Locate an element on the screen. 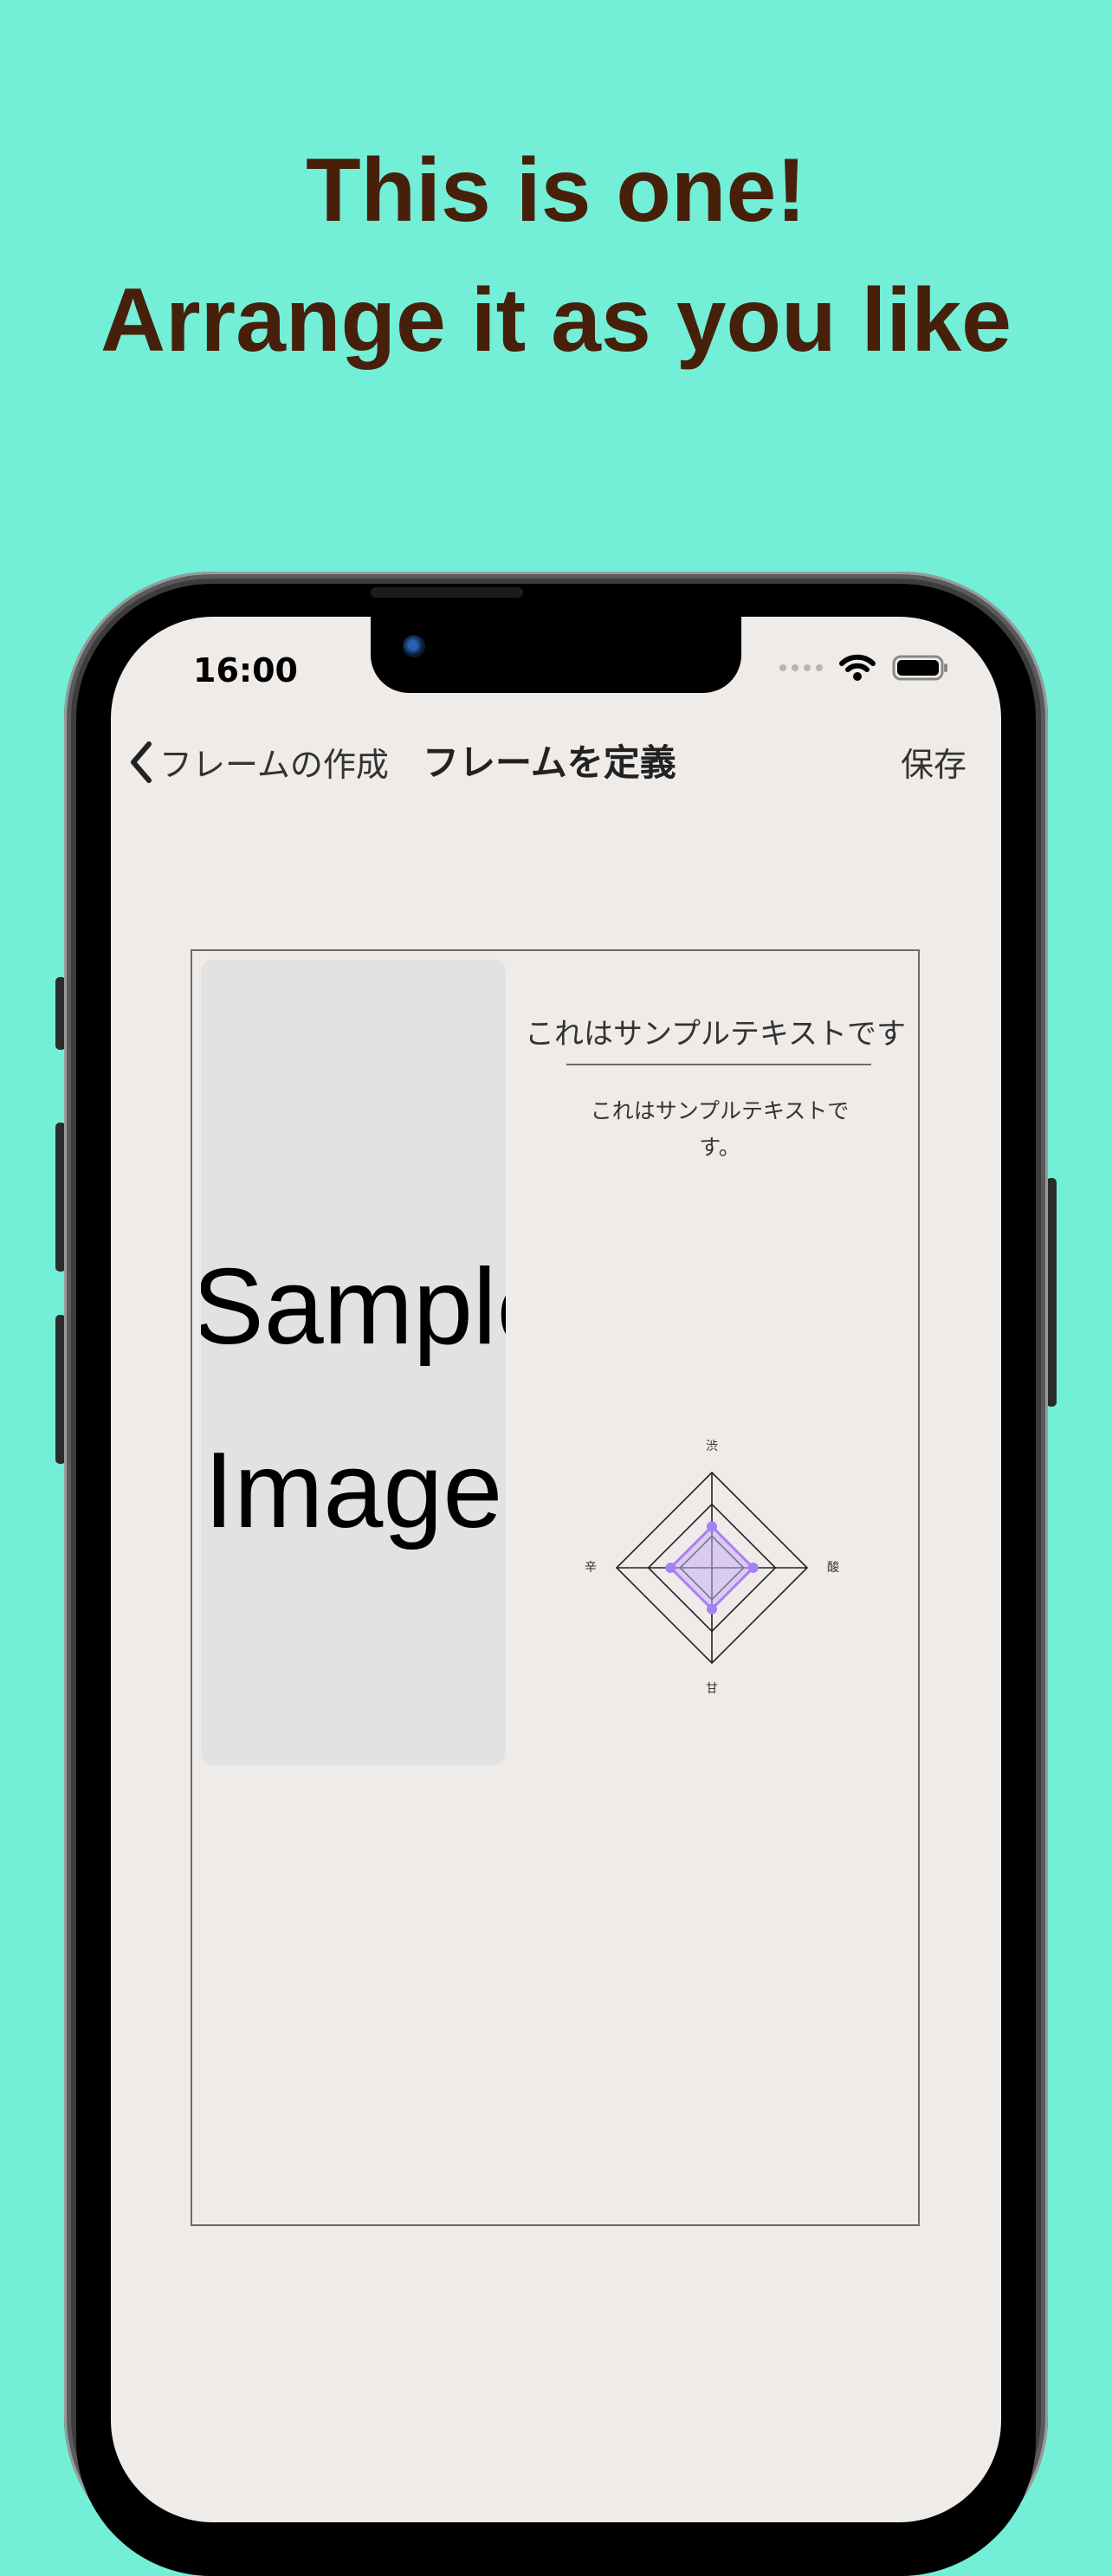 The width and height of the screenshot is (1112, 2576). radar-axis-label: 甘 is located at coordinates (712, 1689).